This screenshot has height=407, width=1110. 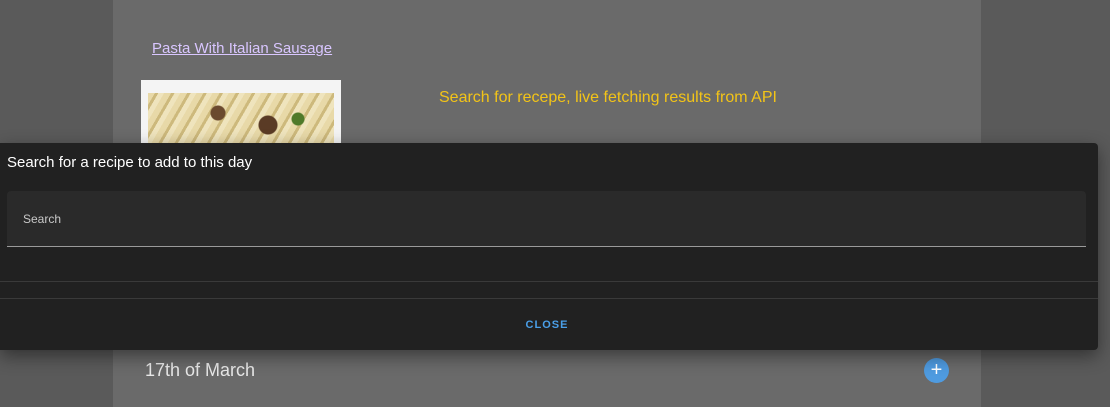 I want to click on recipe-thumbnail, so click(x=241, y=115).